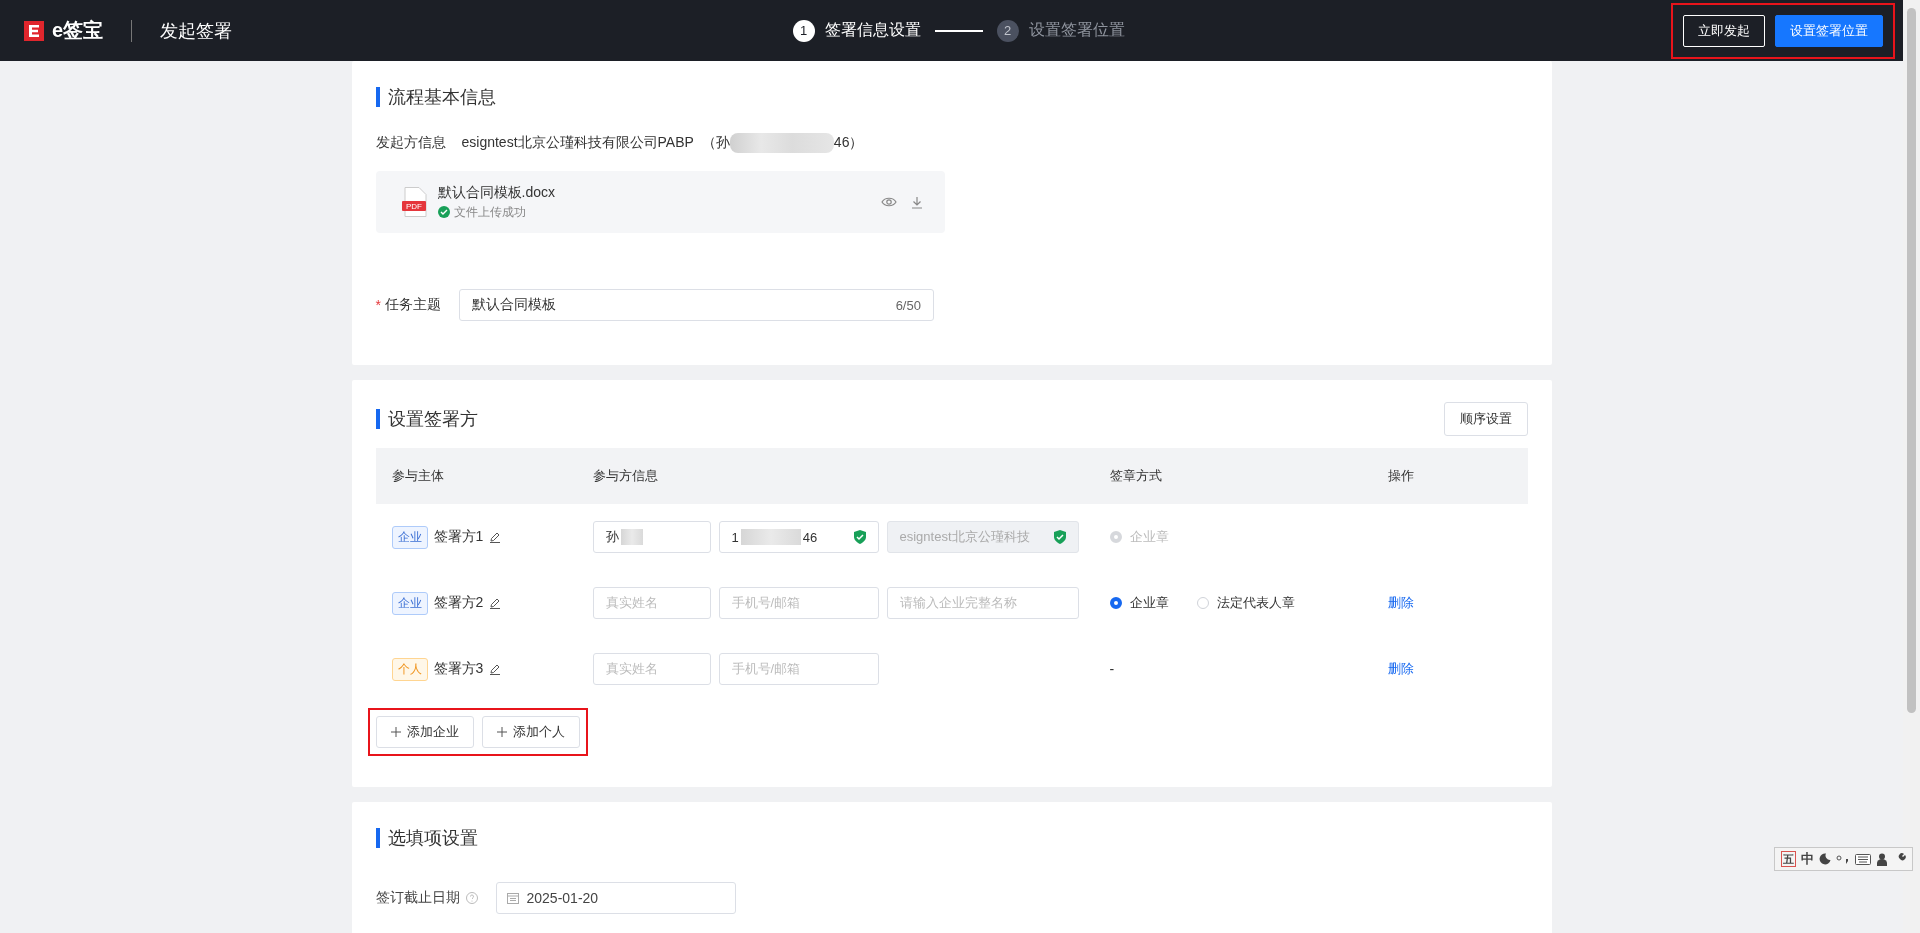  Describe the element at coordinates (798, 537) in the screenshot. I see `input-field: 1 46` at that location.